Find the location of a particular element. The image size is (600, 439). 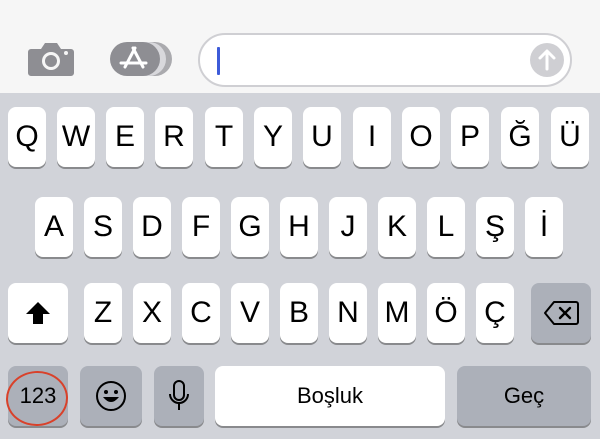

numbers-key: 123 is located at coordinates (38, 396).